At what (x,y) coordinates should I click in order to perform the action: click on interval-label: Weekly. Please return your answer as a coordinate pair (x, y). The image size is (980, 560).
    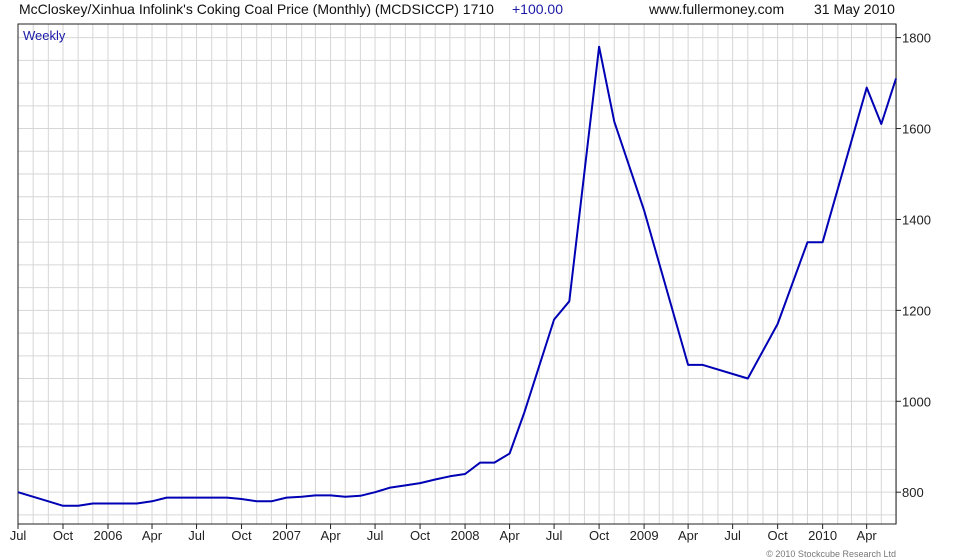
    Looking at the image, I should click on (44, 35).